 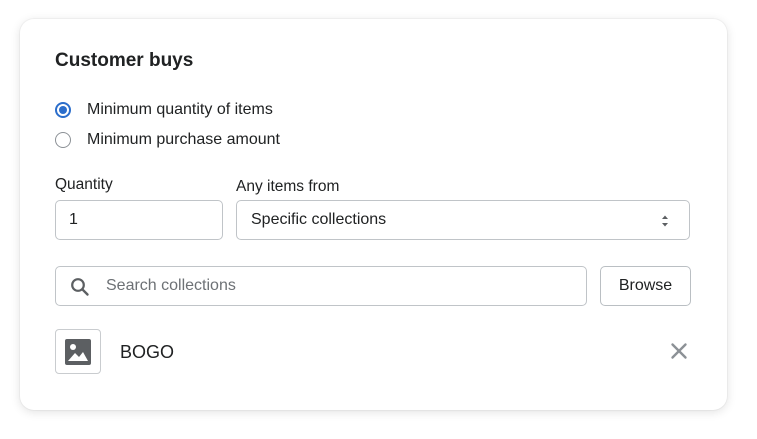 I want to click on radio-button-checked, so click(x=63, y=110).